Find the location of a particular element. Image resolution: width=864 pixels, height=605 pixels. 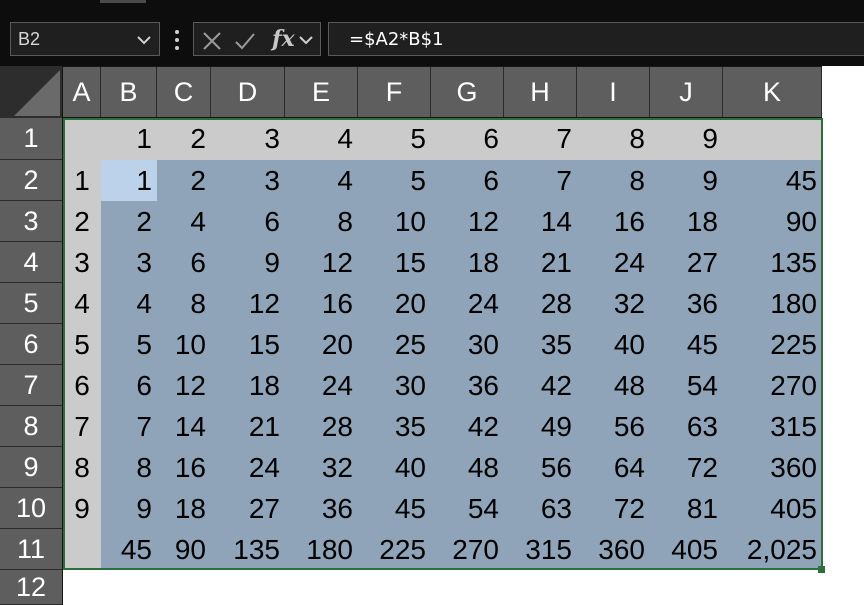

cell-i4: 24 is located at coordinates (613, 262).